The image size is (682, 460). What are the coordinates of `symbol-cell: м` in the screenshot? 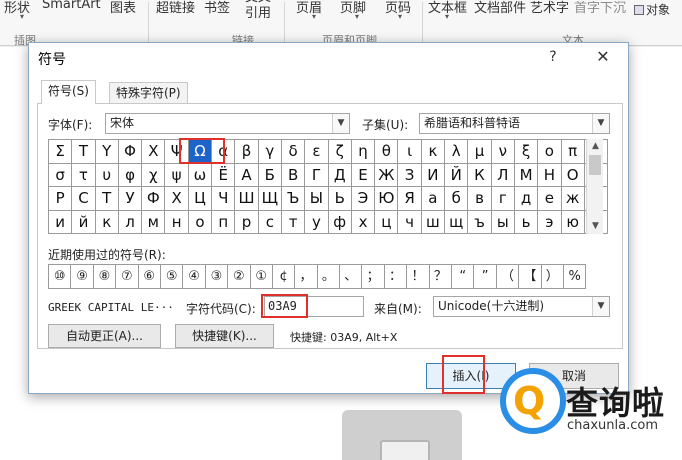 It's located at (154, 222).